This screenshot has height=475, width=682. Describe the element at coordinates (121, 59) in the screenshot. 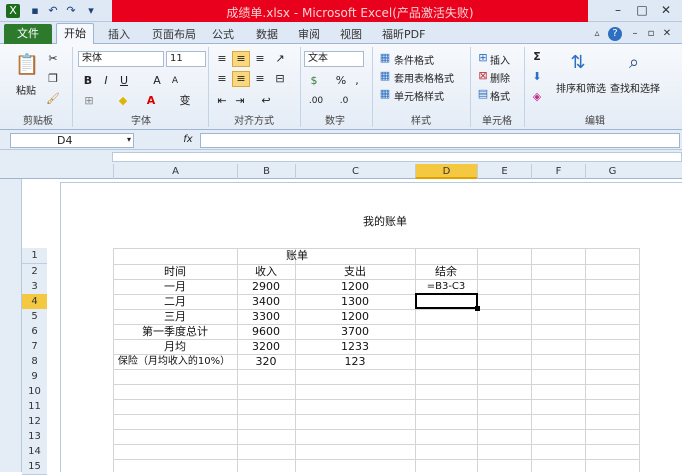

I see `font-name-select: 宋体` at that location.